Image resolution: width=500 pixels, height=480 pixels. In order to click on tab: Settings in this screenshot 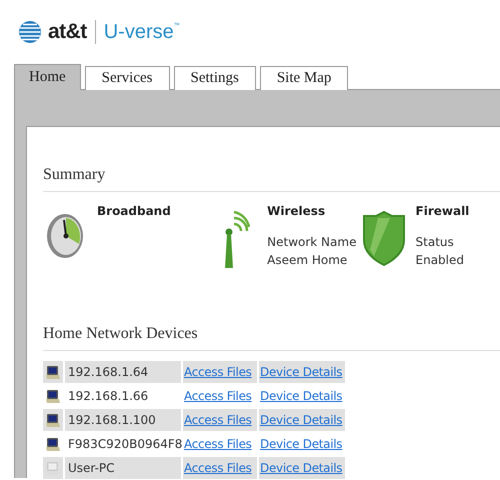, I will do `click(215, 78)`.